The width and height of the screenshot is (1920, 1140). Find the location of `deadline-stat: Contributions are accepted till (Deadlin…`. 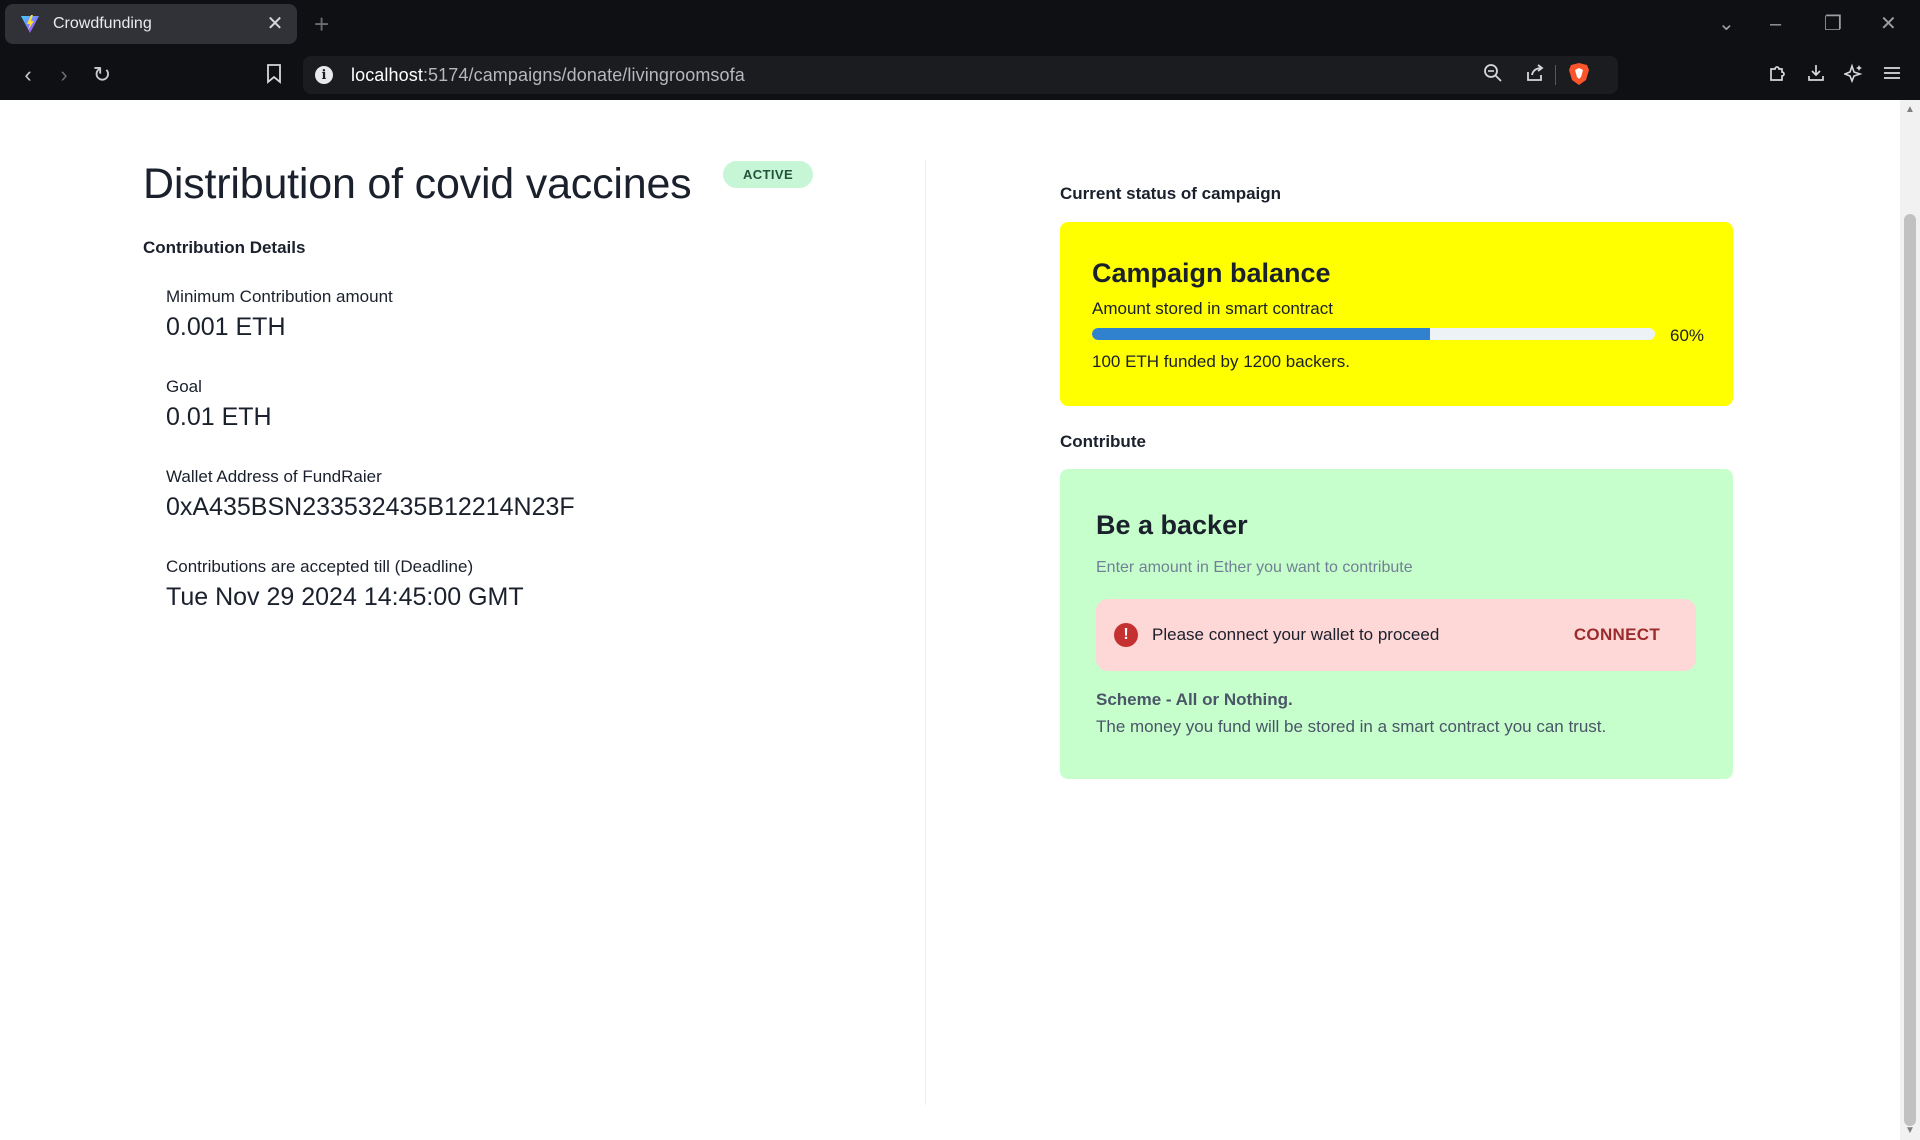

deadline-stat: Contributions are accepted till (Deadlin… is located at coordinates (345, 584).